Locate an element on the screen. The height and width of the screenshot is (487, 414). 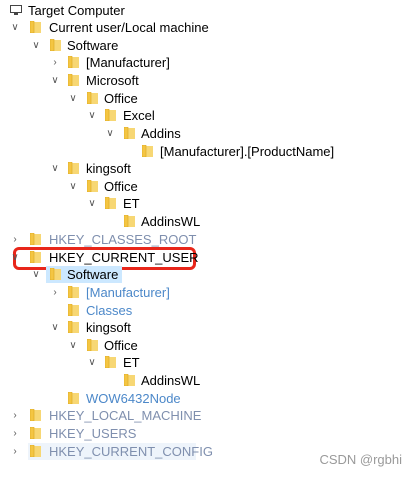
tree-root-label: Target Computer is located at coordinates (76, 10).